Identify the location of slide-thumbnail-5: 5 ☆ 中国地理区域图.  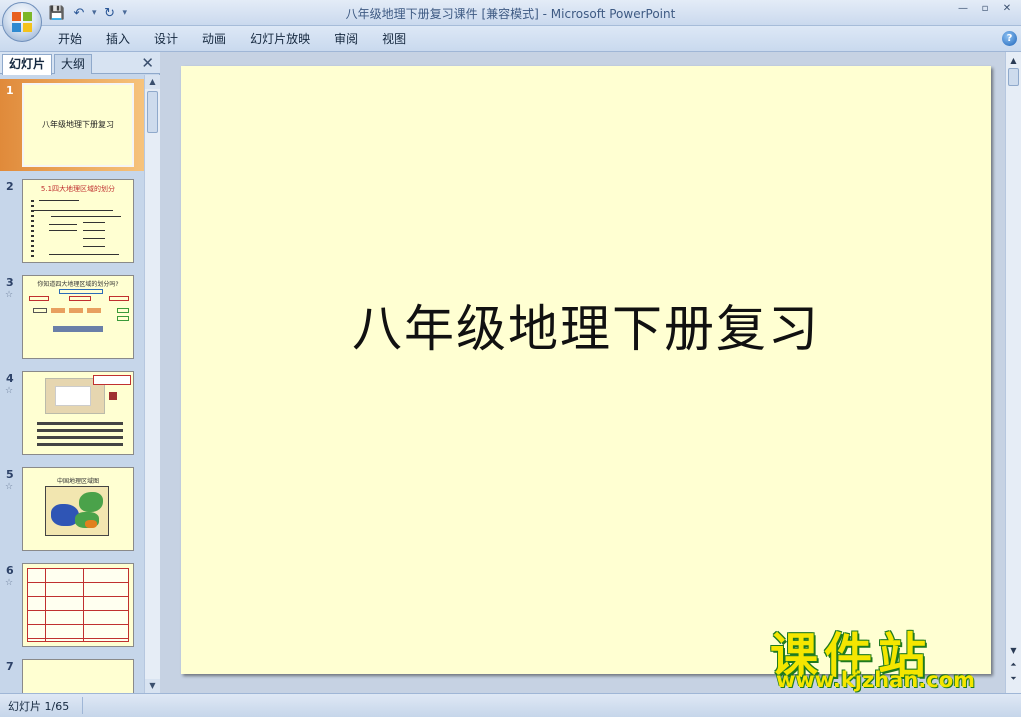
(72, 509).